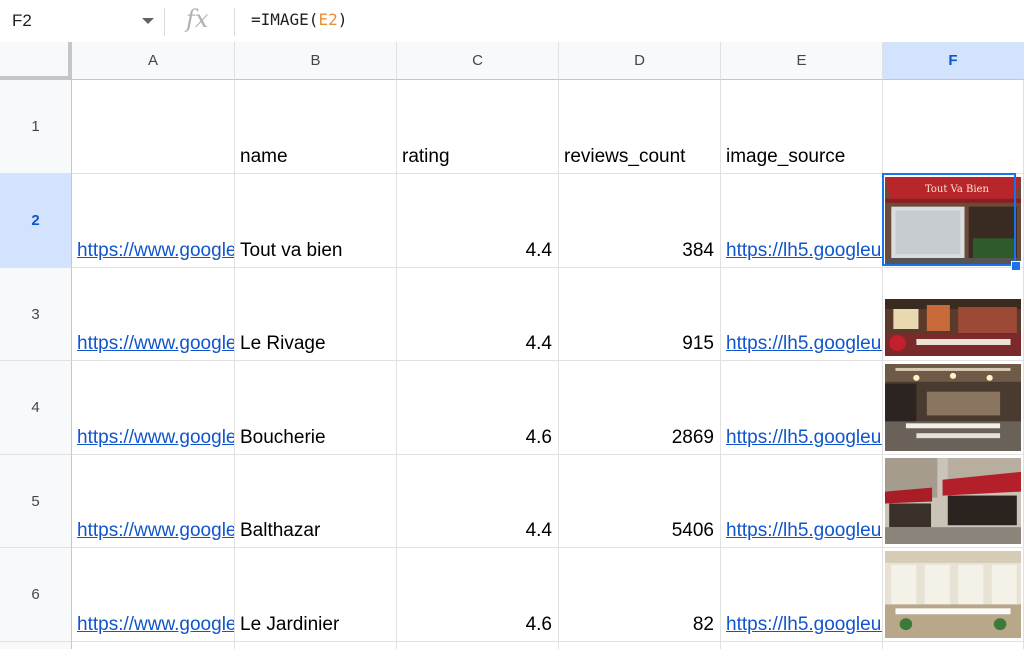  I want to click on column-header-b: B, so click(316, 61).